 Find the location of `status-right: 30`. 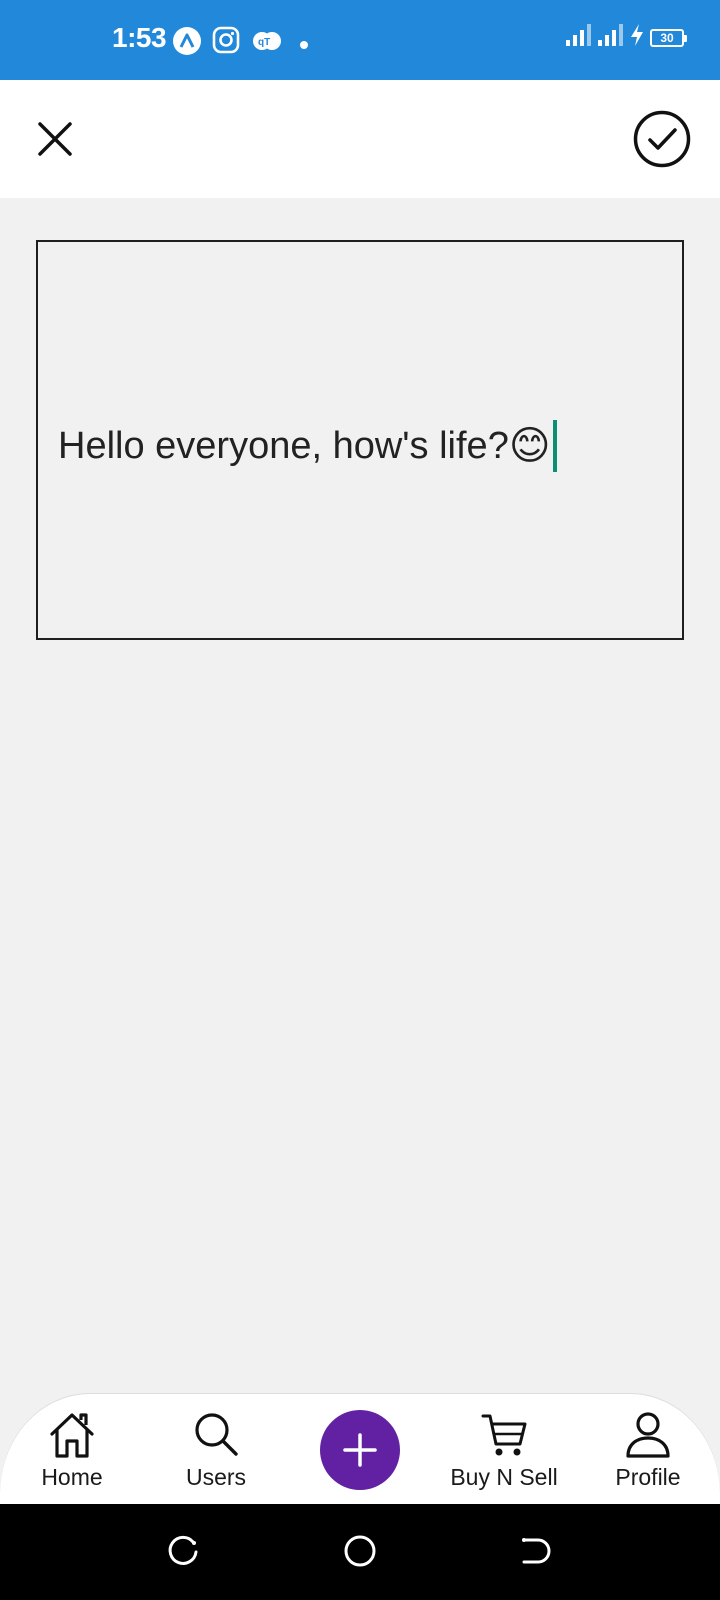

status-right: 30 is located at coordinates (626, 37).